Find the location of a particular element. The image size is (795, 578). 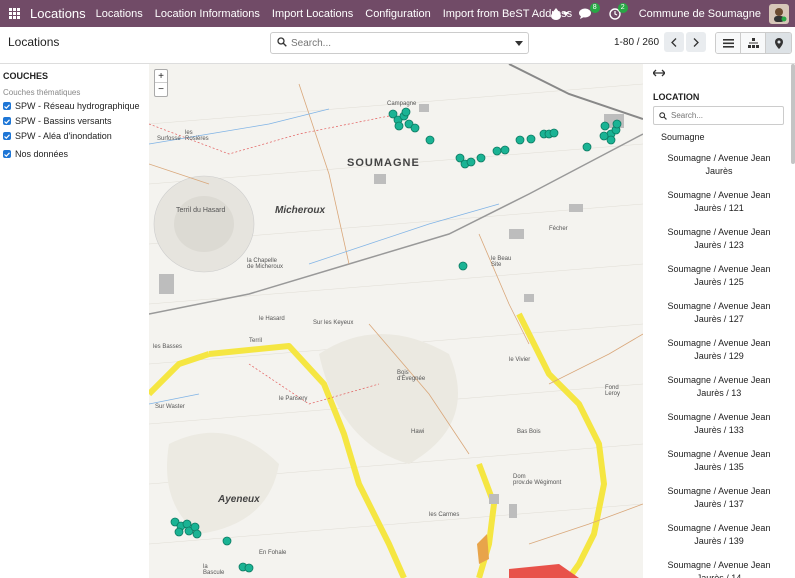

location-record: Soumagne / Avenue Jean Jaurès / 133 is located at coordinates (719, 429).